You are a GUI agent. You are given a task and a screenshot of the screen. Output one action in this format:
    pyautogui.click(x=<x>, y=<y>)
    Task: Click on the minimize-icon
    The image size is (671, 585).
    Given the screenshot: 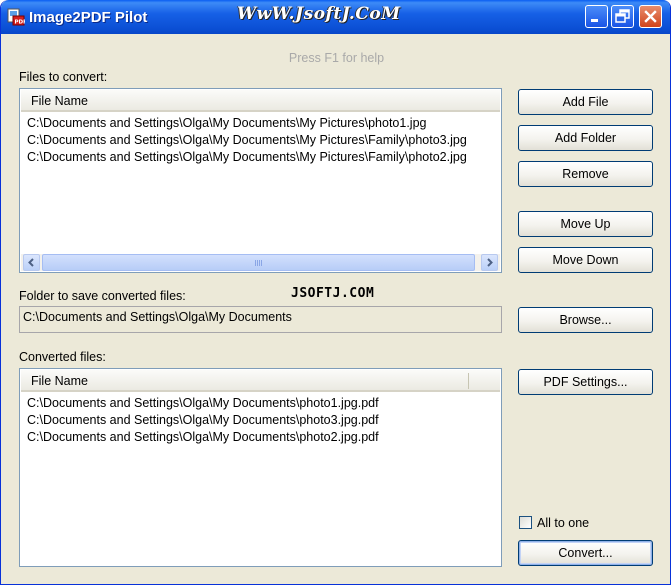 What is the action you would take?
    pyautogui.click(x=594, y=20)
    